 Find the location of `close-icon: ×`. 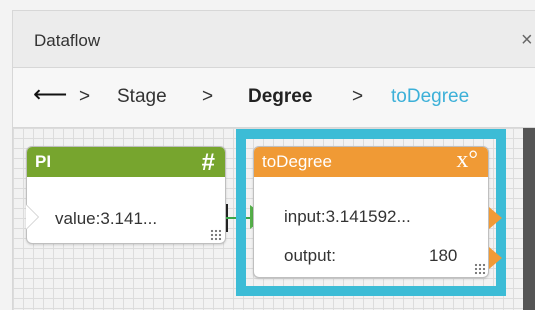

close-icon: × is located at coordinates (528, 40).